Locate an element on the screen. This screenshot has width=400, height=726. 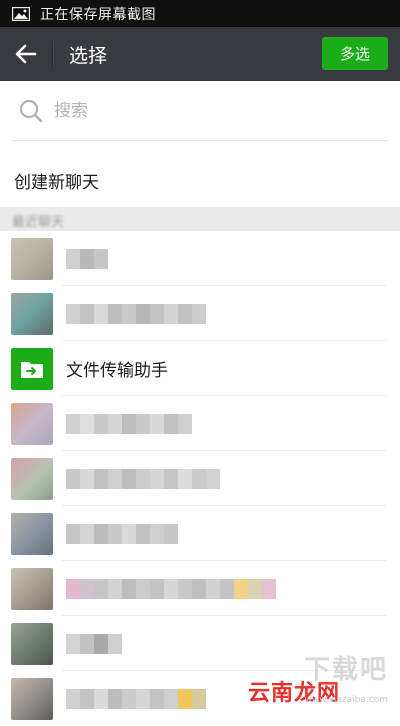
status-text: 正在保存屏幕截图 is located at coordinates (98, 14).